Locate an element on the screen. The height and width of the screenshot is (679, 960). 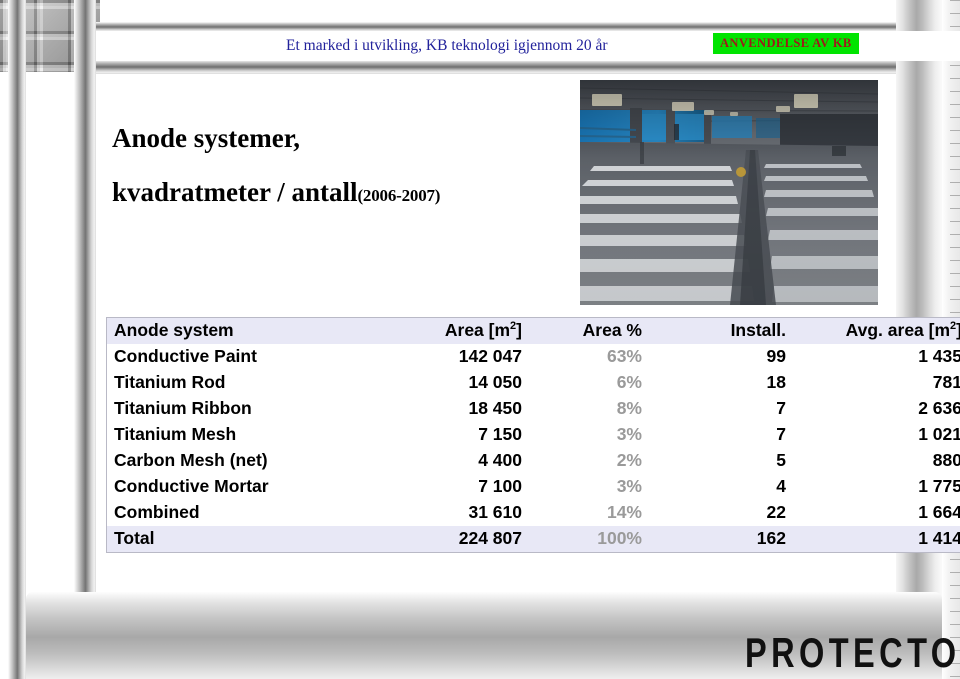
table-total-row: Total 224 807 100% 162 1 414 is located at coordinates (533, 539).